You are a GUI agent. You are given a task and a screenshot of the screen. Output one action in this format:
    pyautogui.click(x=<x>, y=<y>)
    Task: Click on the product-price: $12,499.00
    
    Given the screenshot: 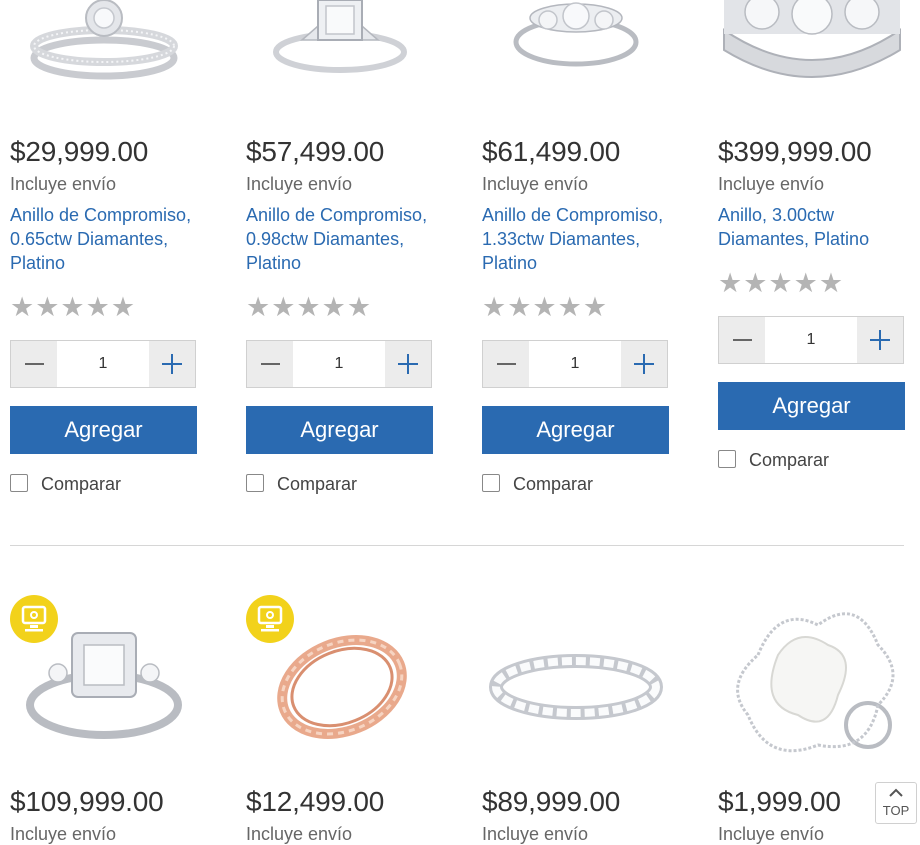 What is the action you would take?
    pyautogui.click(x=315, y=801)
    